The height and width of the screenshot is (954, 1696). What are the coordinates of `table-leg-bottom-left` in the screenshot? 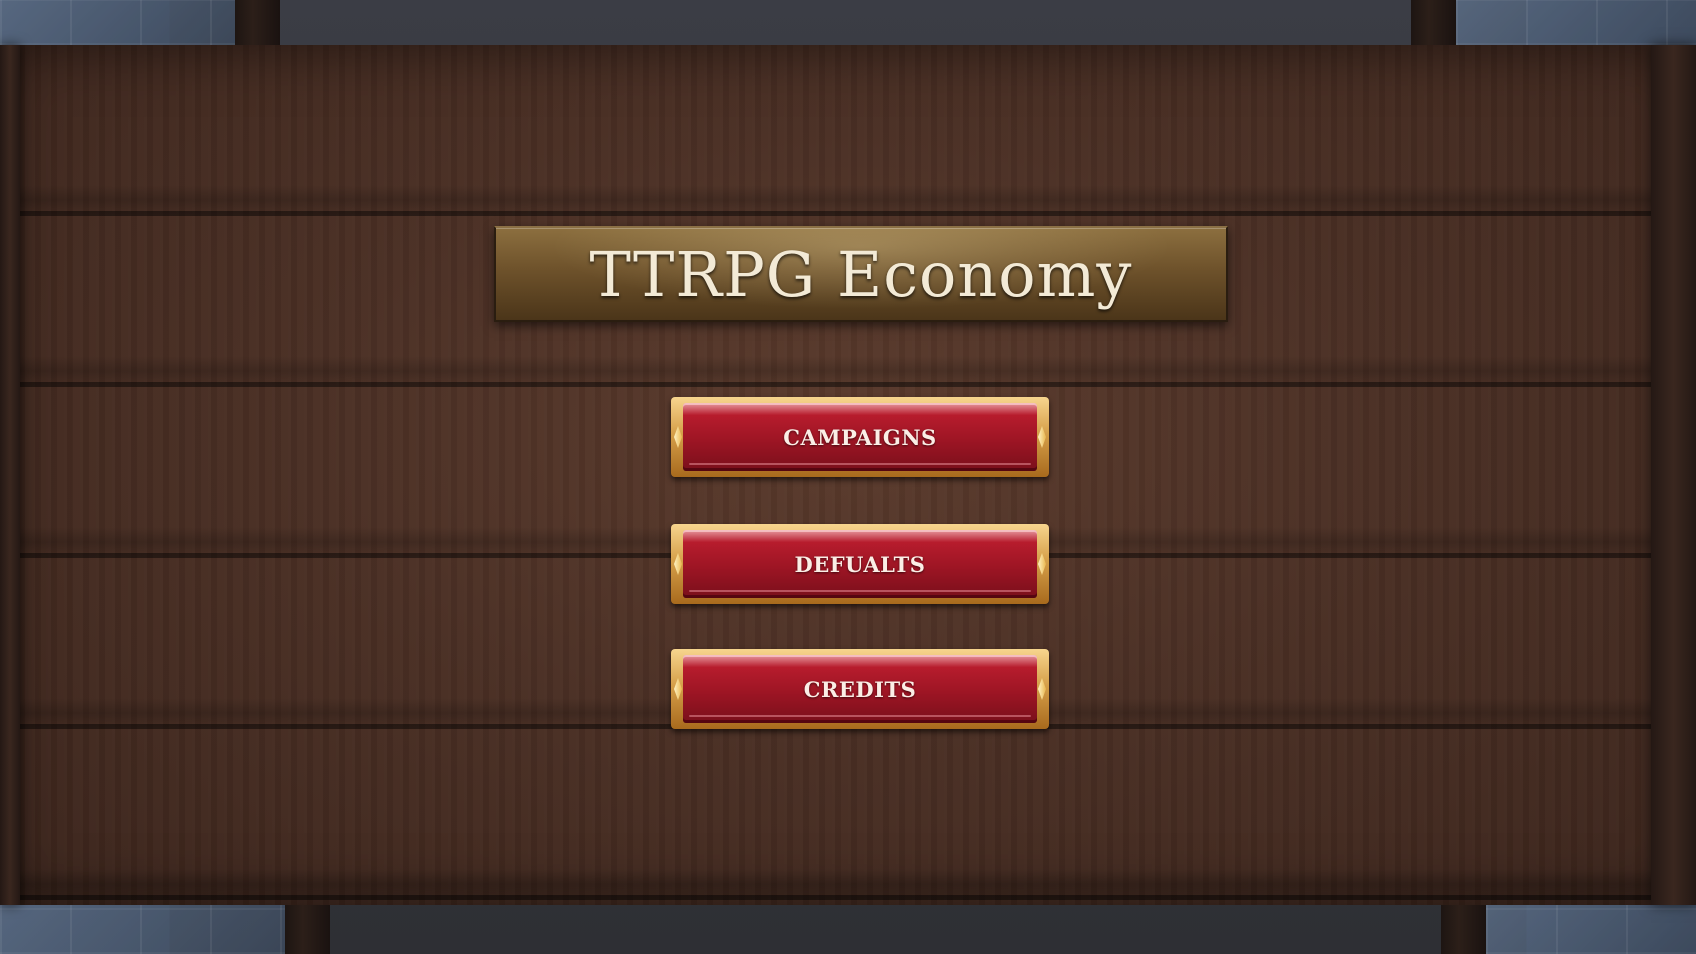 It's located at (307, 926).